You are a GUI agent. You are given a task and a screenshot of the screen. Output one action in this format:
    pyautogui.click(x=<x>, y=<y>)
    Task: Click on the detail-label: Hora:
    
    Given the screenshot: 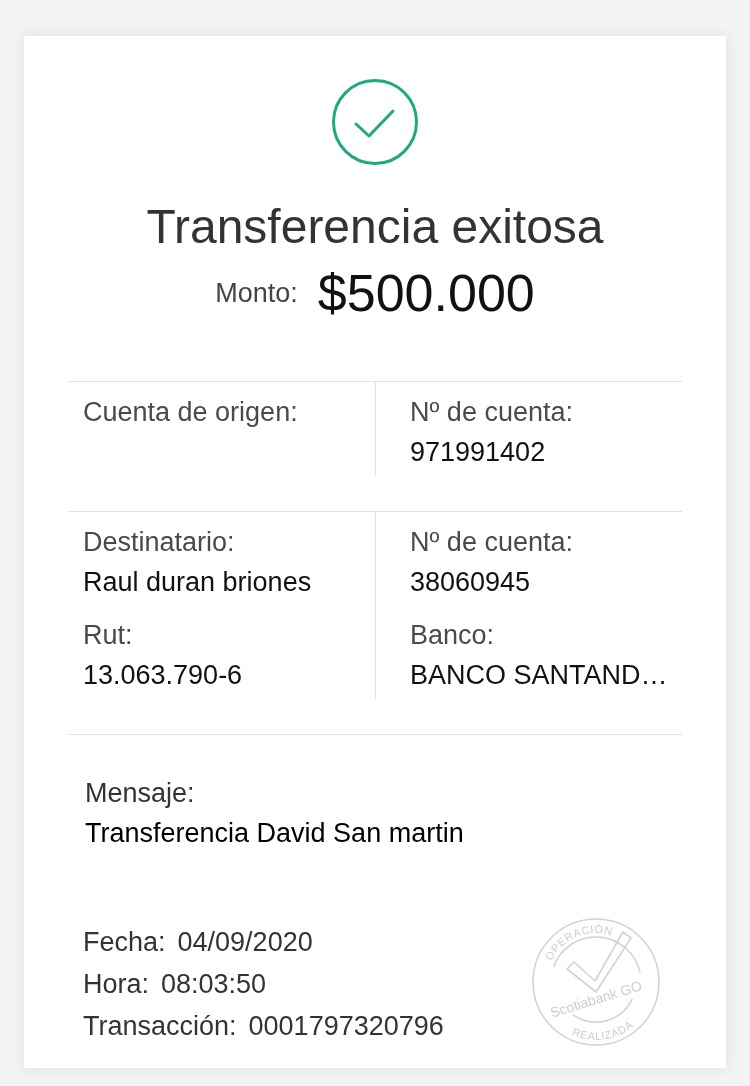 What is the action you would take?
    pyautogui.click(x=116, y=984)
    